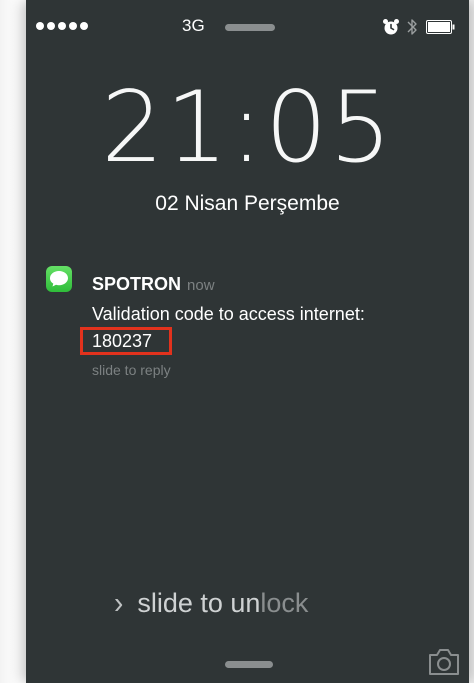  Describe the element at coordinates (444, 662) in the screenshot. I see `camera-icon` at that location.